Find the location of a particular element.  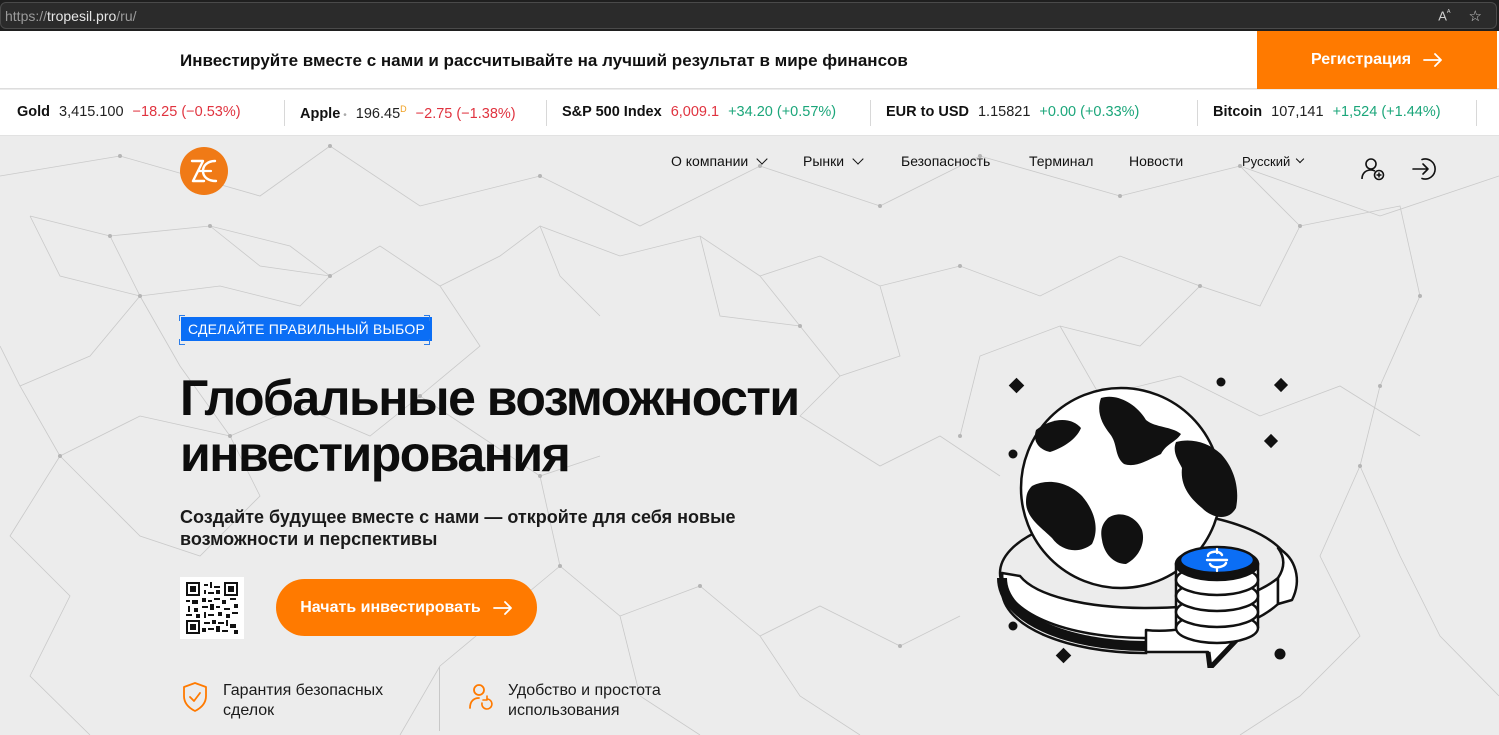

start-investing-button: Начать инвестировать is located at coordinates (406, 607).